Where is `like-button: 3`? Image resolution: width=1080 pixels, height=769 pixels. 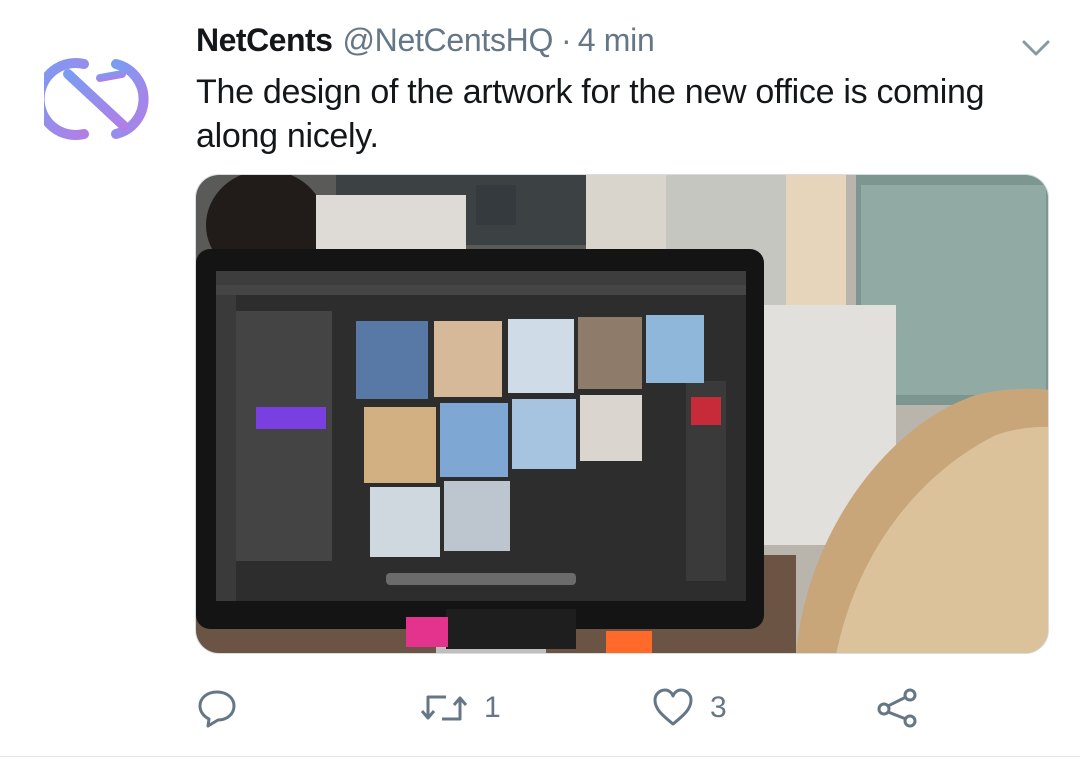 like-button: 3 is located at coordinates (689, 708).